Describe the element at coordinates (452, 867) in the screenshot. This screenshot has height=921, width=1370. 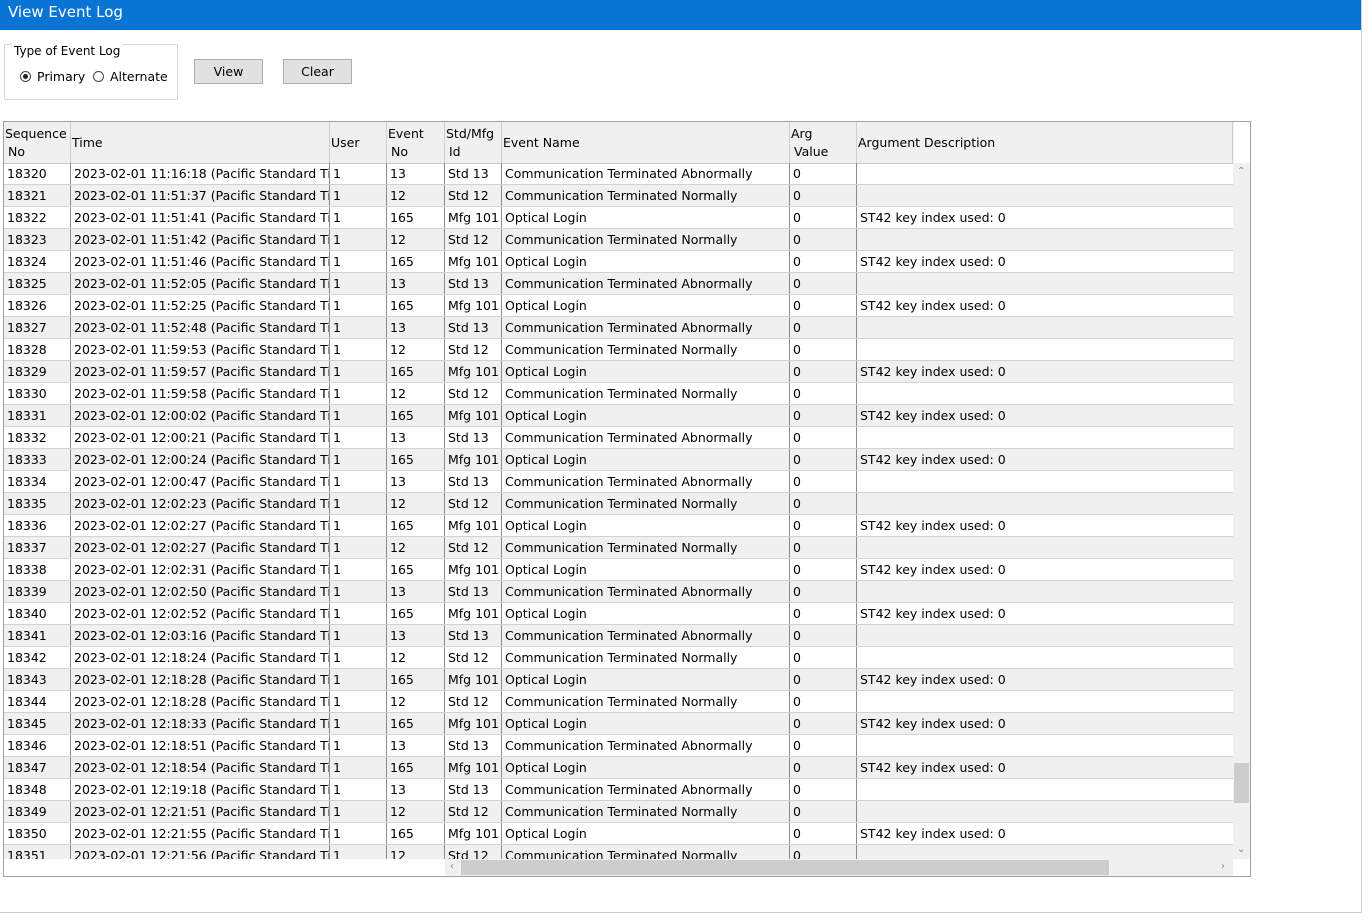
I see `scroll-left-icon: ‹` at that location.